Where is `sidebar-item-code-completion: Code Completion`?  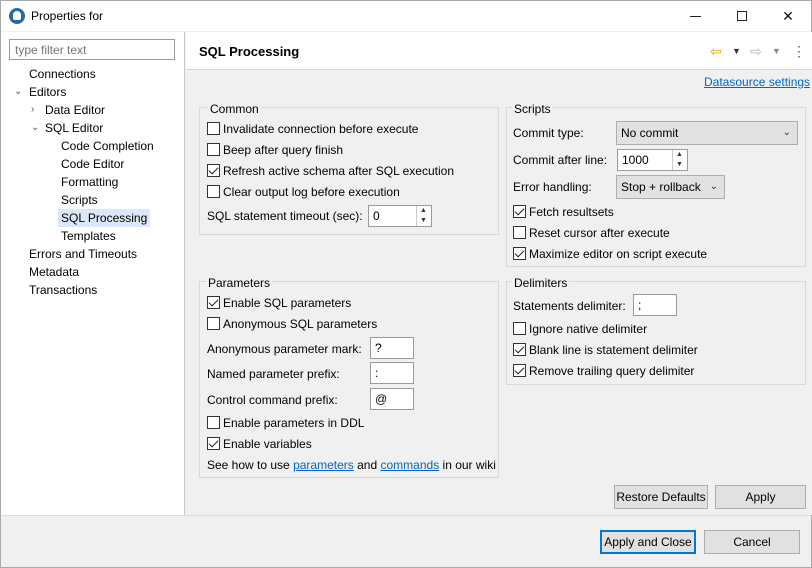 sidebar-item-code-completion: Code Completion is located at coordinates (107, 146).